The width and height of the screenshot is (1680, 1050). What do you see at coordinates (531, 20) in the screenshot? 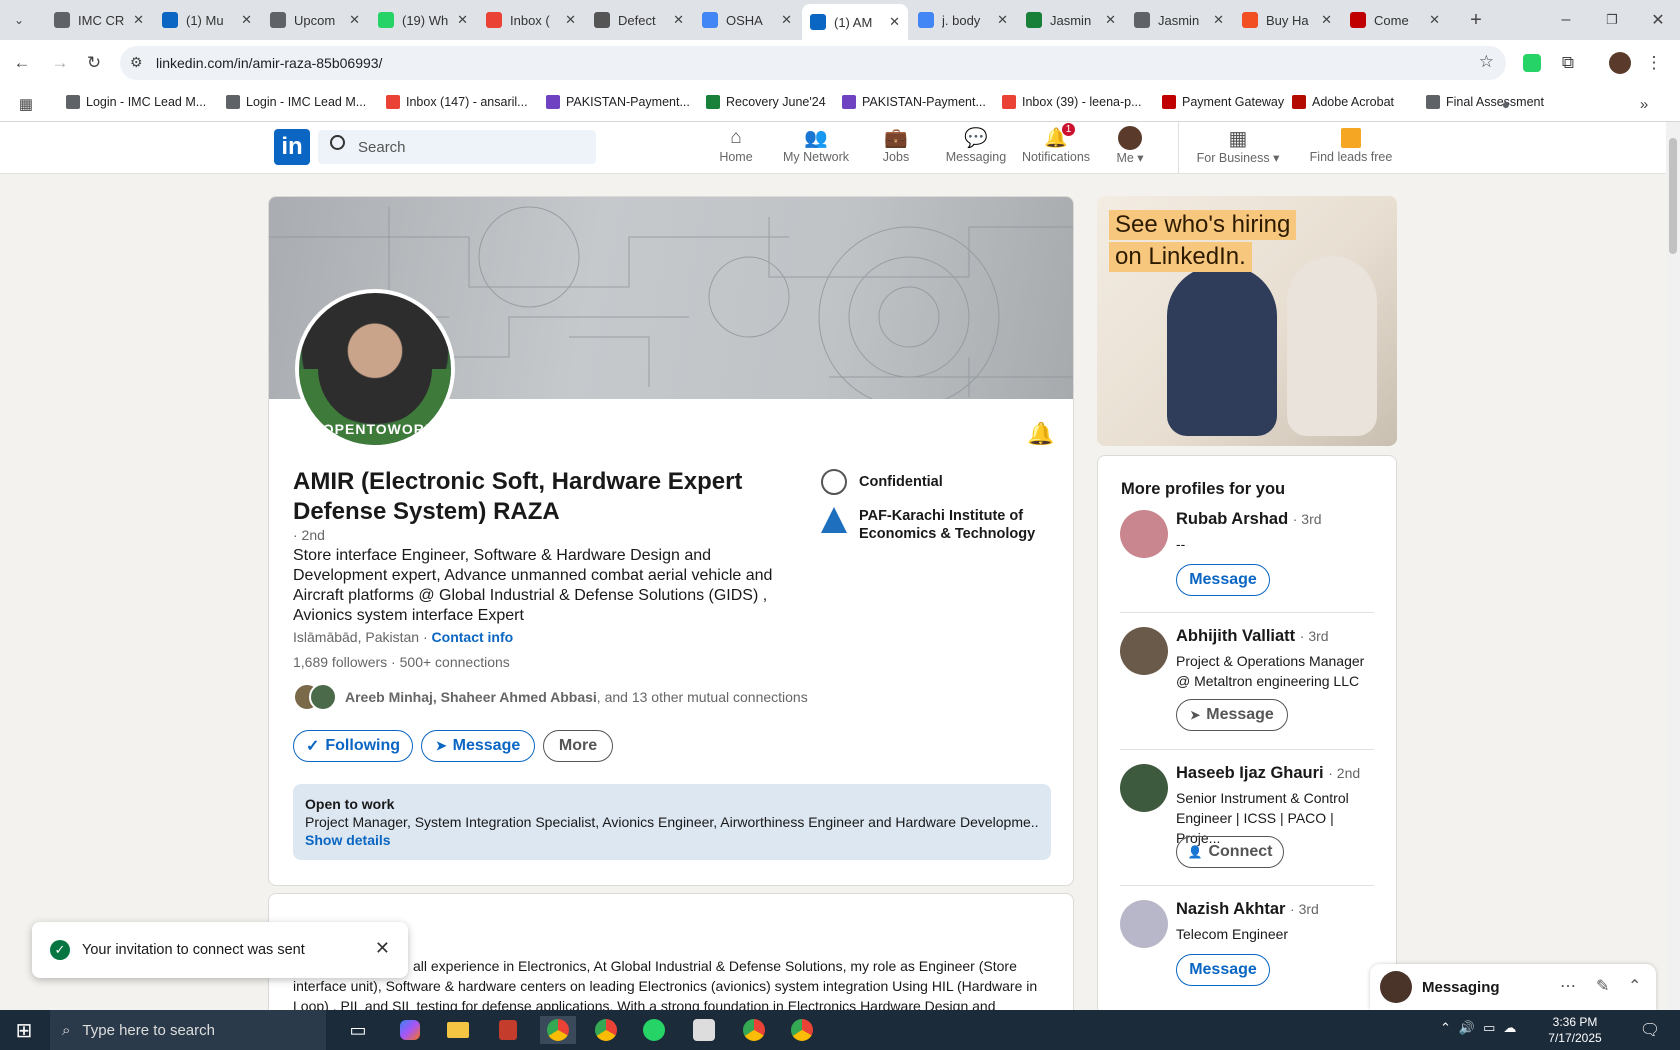
I see `browser-tab: Inbox (✕` at bounding box center [531, 20].